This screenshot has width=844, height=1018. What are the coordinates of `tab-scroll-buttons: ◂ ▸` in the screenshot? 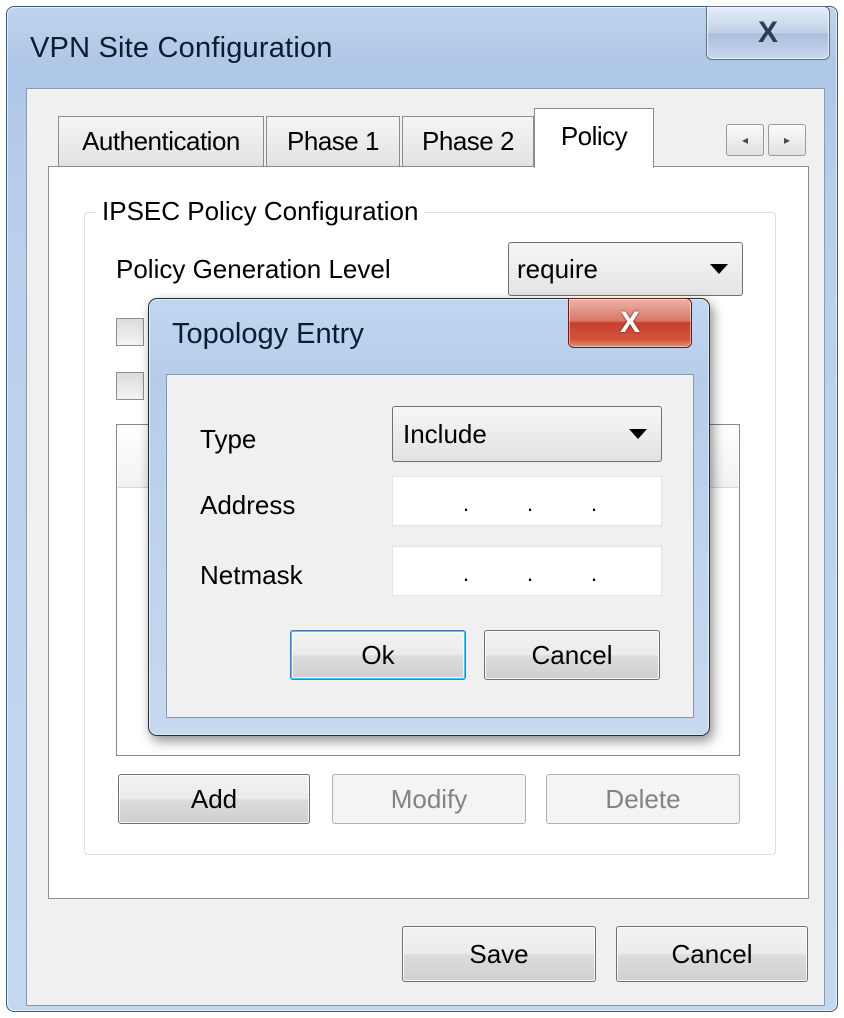 It's located at (766, 140).